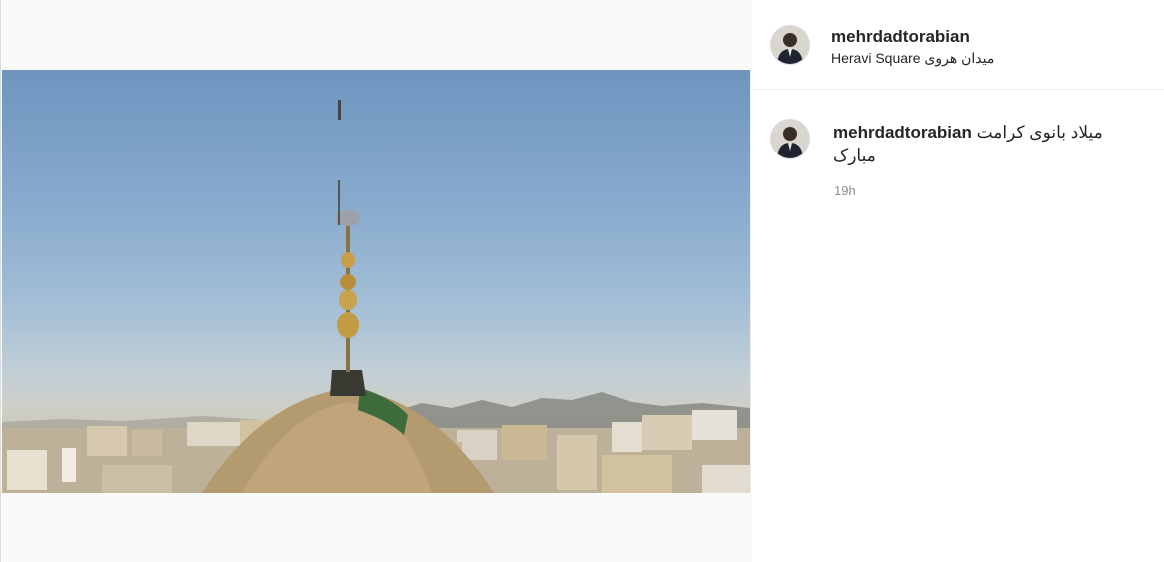  What do you see at coordinates (900, 37) in the screenshot?
I see `header-username: mehrdadtorabian` at bounding box center [900, 37].